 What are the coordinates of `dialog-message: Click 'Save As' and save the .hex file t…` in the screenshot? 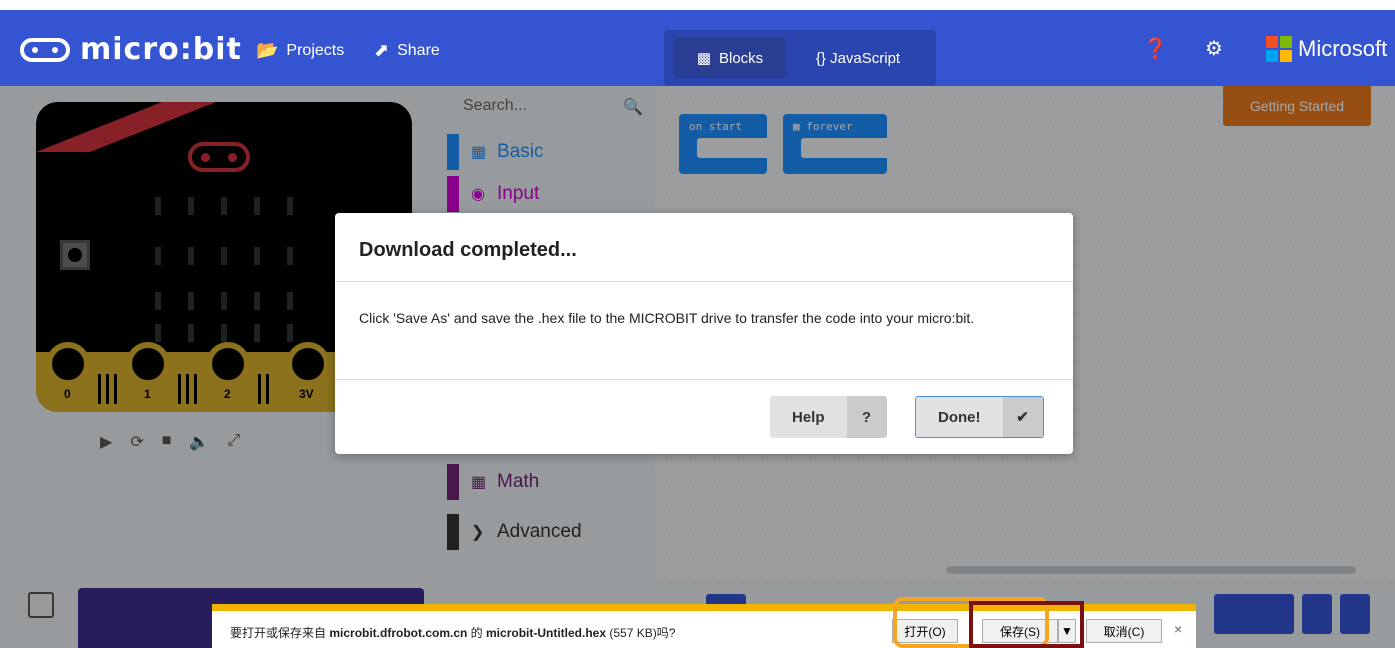 It's located at (667, 318).